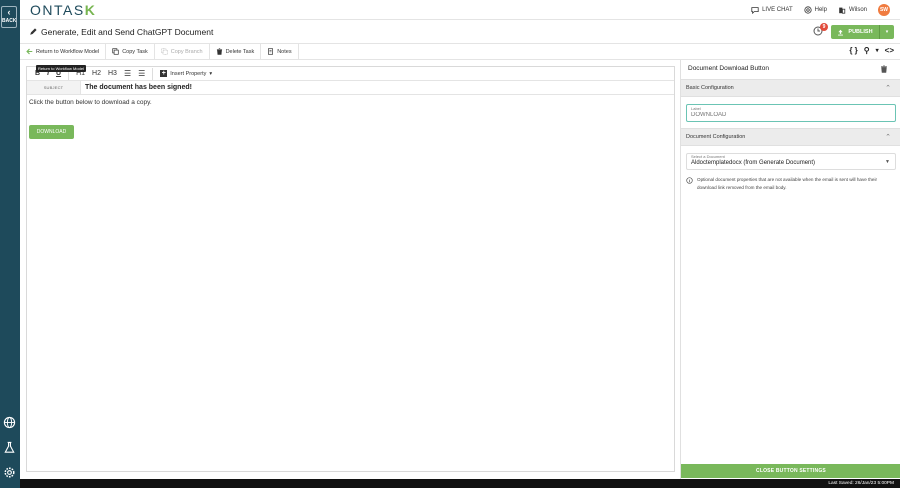 The height and width of the screenshot is (488, 900). I want to click on building-icon, so click(842, 10).